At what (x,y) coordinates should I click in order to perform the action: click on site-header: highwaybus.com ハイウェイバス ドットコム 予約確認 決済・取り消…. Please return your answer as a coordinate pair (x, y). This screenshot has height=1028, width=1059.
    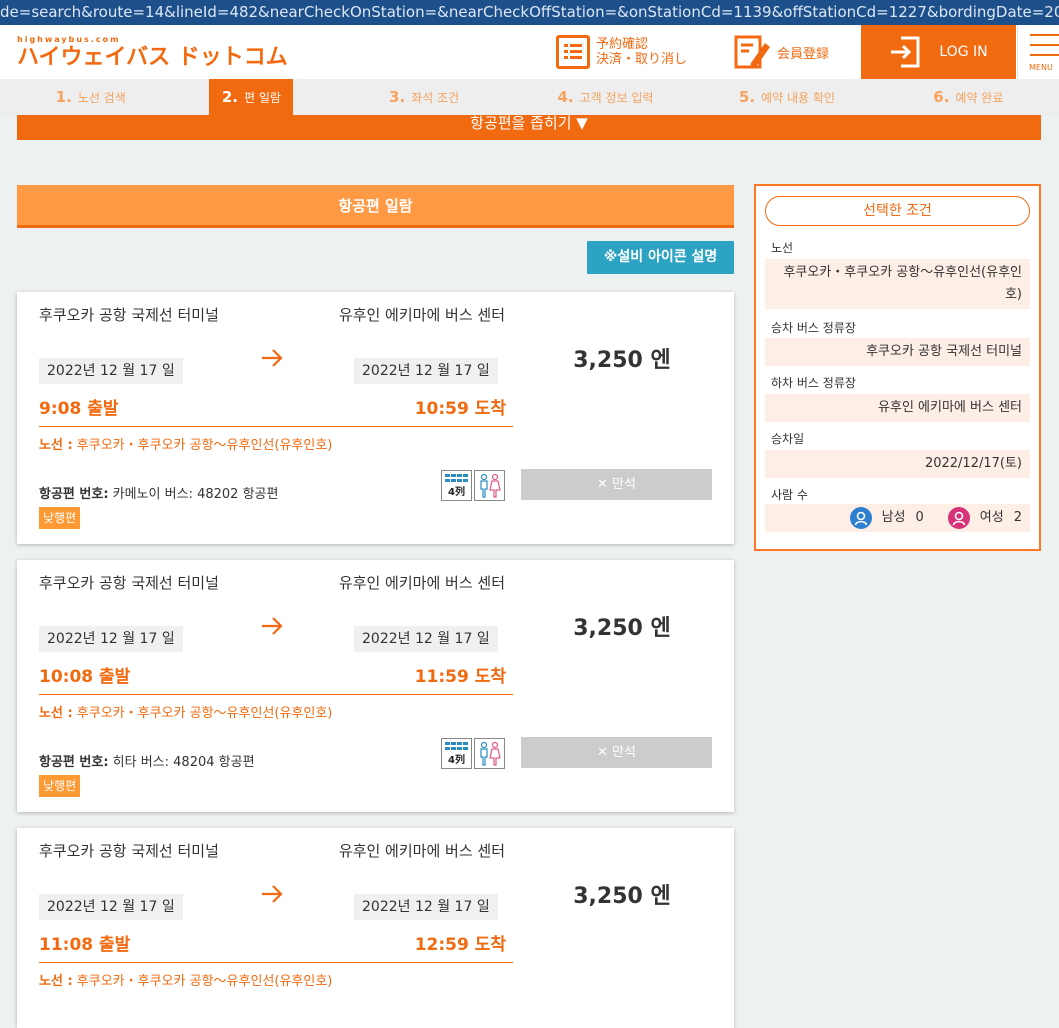
    Looking at the image, I should click on (529, 52).